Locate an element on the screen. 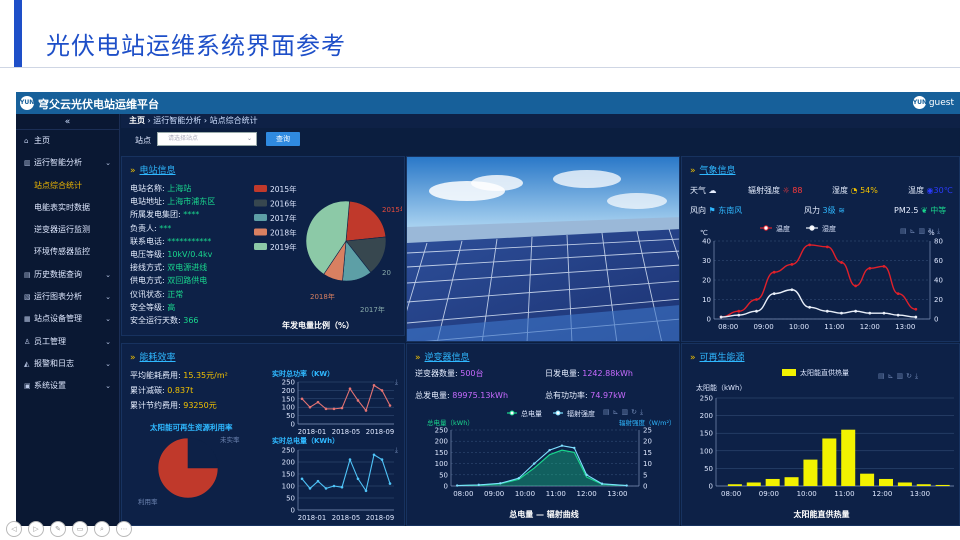  station-field: 负责人: *** is located at coordinates (150, 228).